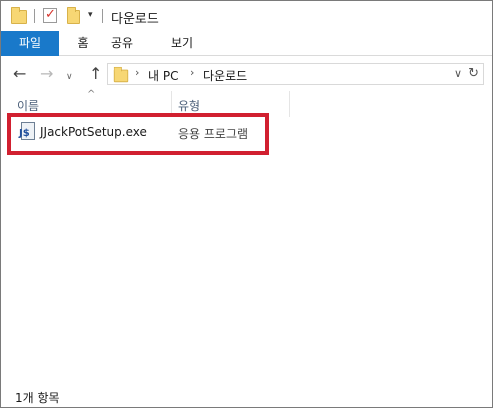 Image resolution: width=493 pixels, height=408 pixels. What do you see at coordinates (163, 75) in the screenshot?
I see `breadcrumb-this-pc: 내 PC` at bounding box center [163, 75].